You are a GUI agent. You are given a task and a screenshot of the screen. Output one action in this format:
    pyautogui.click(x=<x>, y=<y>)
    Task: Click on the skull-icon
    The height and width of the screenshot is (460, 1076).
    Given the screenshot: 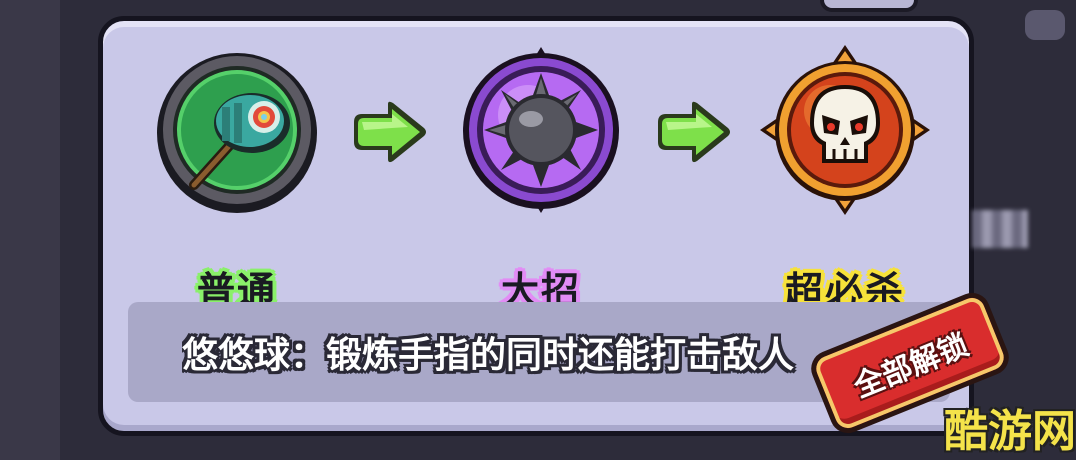 What is the action you would take?
    pyautogui.click(x=845, y=130)
    